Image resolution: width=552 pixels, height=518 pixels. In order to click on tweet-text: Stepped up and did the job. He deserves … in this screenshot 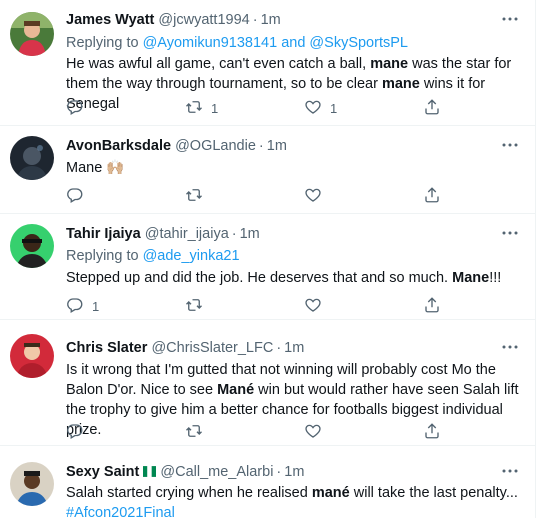, I will do `click(293, 278)`.